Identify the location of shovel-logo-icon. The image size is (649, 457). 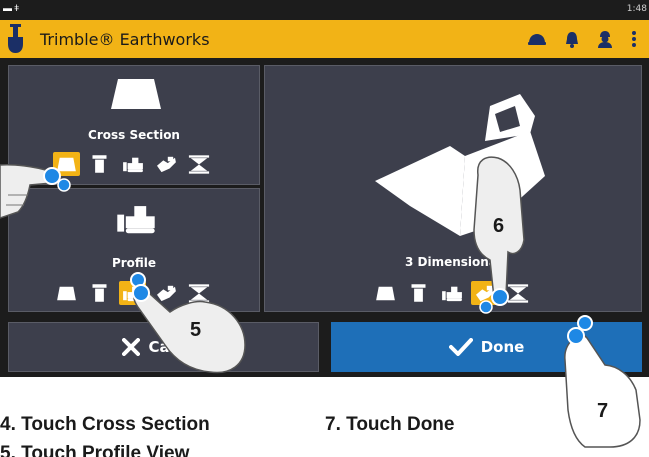
(15, 38).